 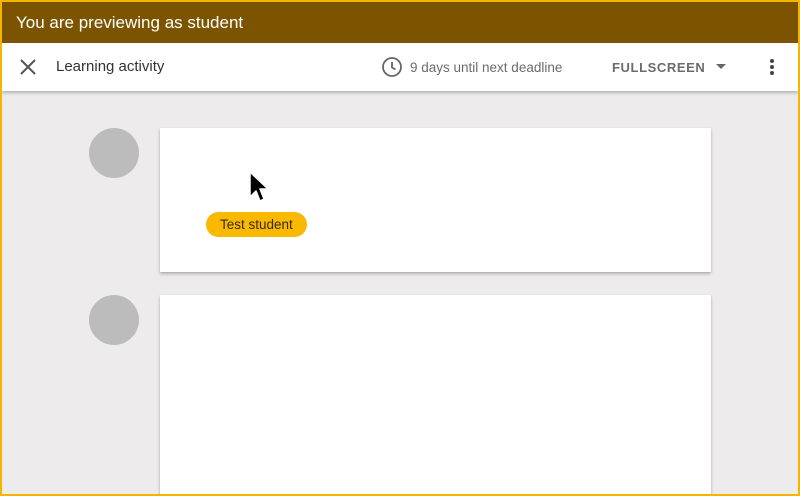 What do you see at coordinates (486, 67) in the screenshot?
I see `deadline-text: 9 days until next deadline` at bounding box center [486, 67].